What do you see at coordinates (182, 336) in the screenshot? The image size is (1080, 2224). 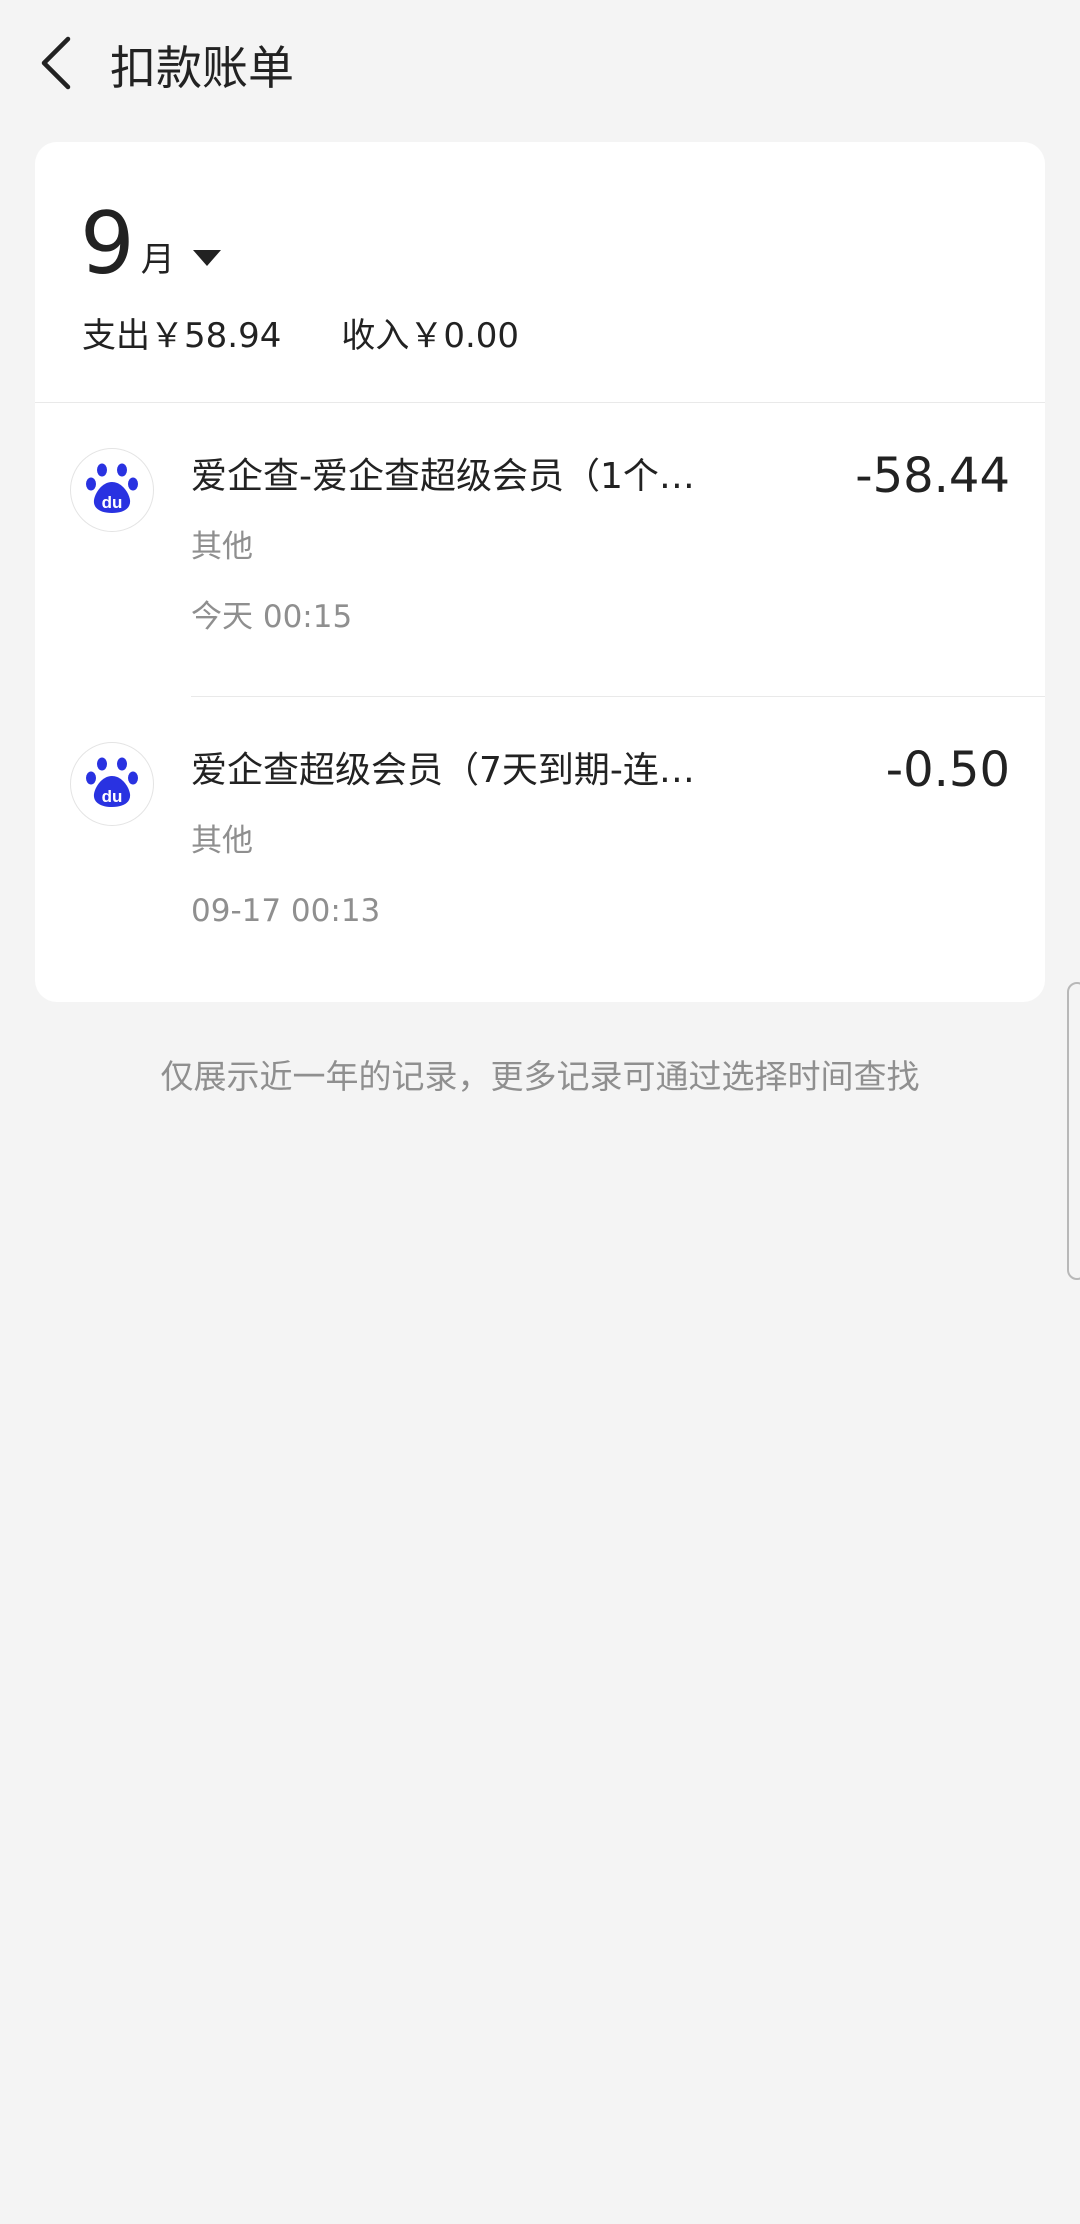 I see `expense-total: 支出￥58.94` at bounding box center [182, 336].